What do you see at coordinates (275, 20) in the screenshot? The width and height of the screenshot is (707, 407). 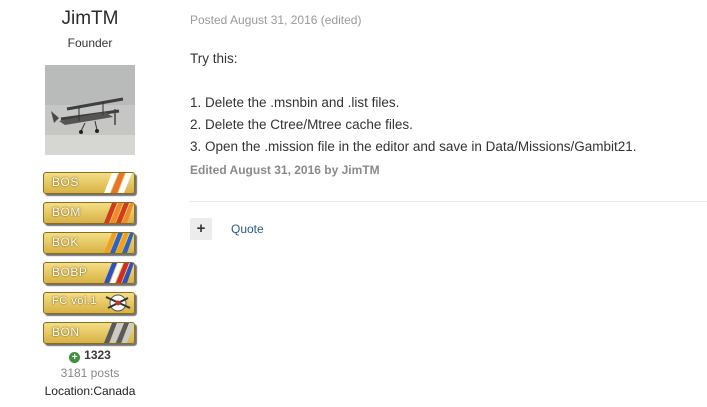 I see `post-date: Posted August 31, 2016 (edited)` at bounding box center [275, 20].